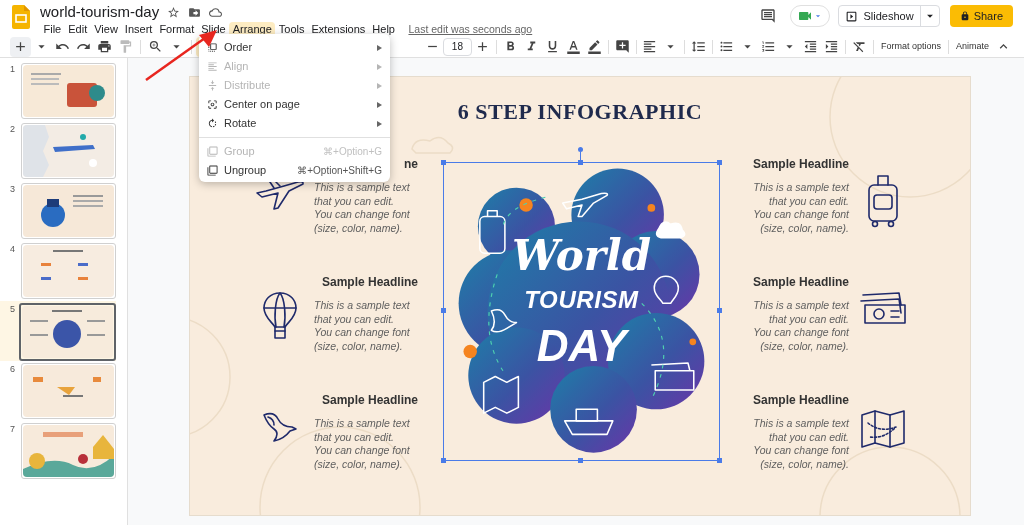 The width and height of the screenshot is (1024, 525). What do you see at coordinates (383, 30) in the screenshot?
I see `menu-bar-item: Help` at bounding box center [383, 30].